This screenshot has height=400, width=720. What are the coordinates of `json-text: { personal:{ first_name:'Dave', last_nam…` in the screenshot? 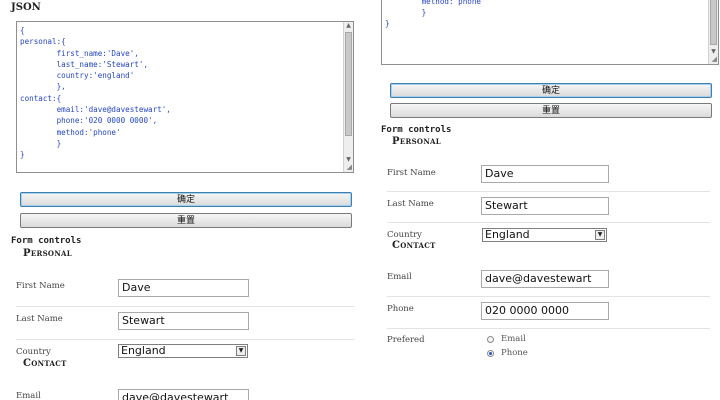 It's located at (95, 93).